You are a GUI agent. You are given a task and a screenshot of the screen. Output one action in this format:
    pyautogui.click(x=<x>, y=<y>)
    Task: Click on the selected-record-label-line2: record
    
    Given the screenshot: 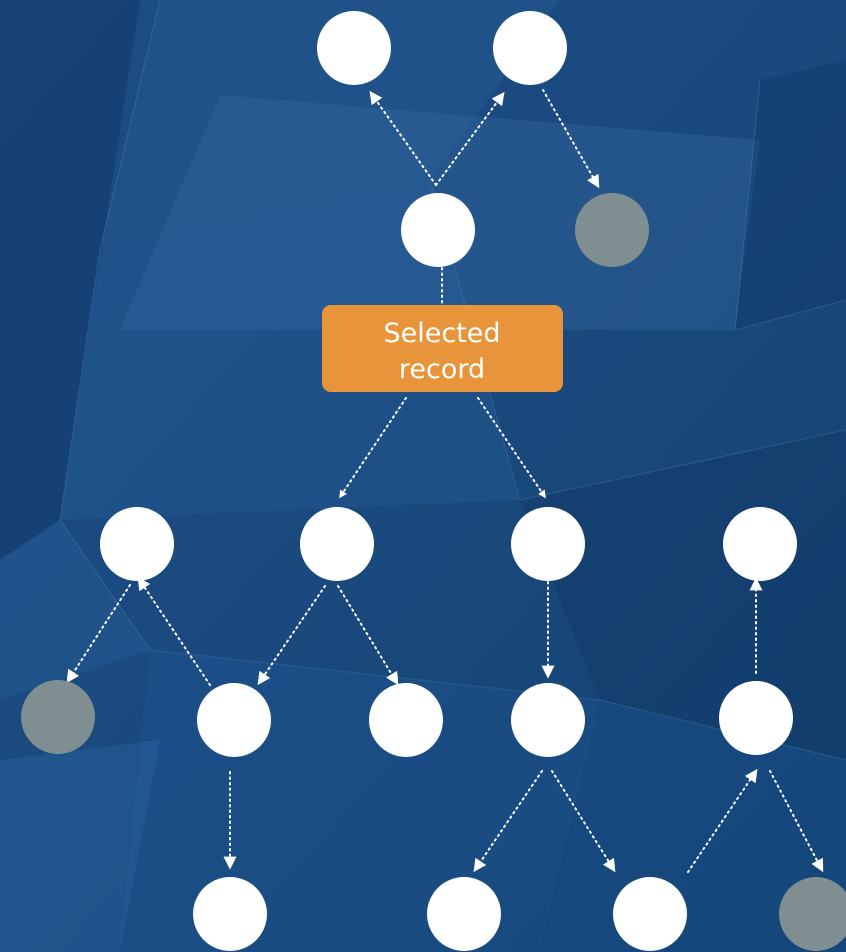 What is the action you would take?
    pyautogui.click(x=442, y=369)
    